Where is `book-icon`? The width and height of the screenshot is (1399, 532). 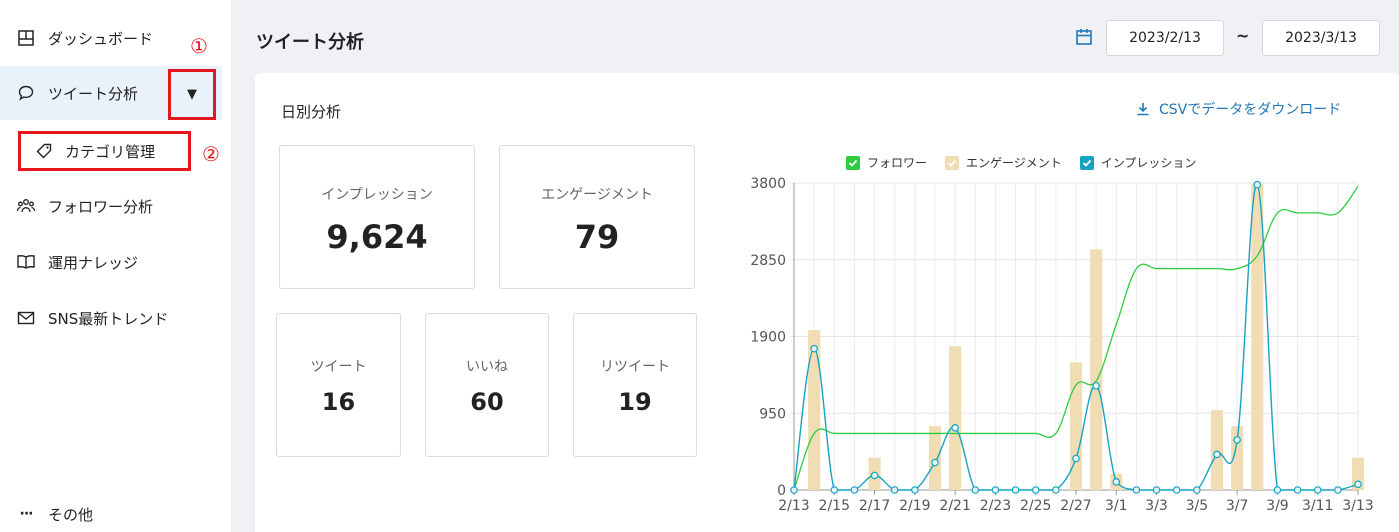
book-icon is located at coordinates (26, 262).